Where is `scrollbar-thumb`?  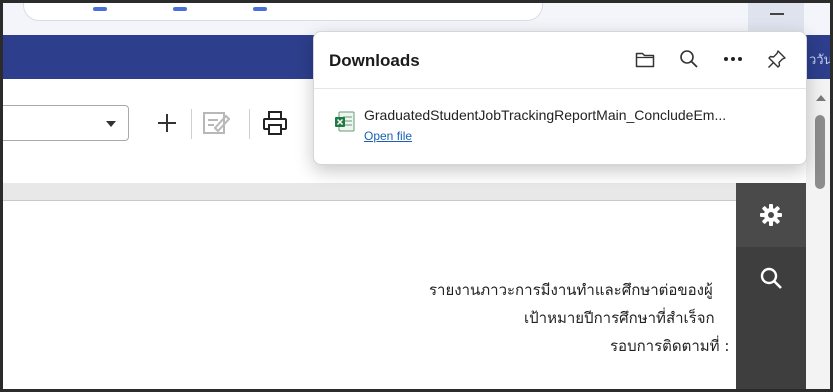 scrollbar-thumb is located at coordinates (820, 152).